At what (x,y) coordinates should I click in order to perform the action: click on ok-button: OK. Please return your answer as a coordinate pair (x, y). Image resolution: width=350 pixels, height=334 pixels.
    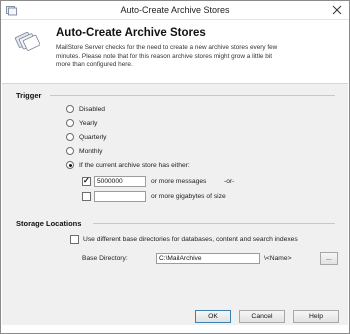
    Looking at the image, I should click on (213, 316).